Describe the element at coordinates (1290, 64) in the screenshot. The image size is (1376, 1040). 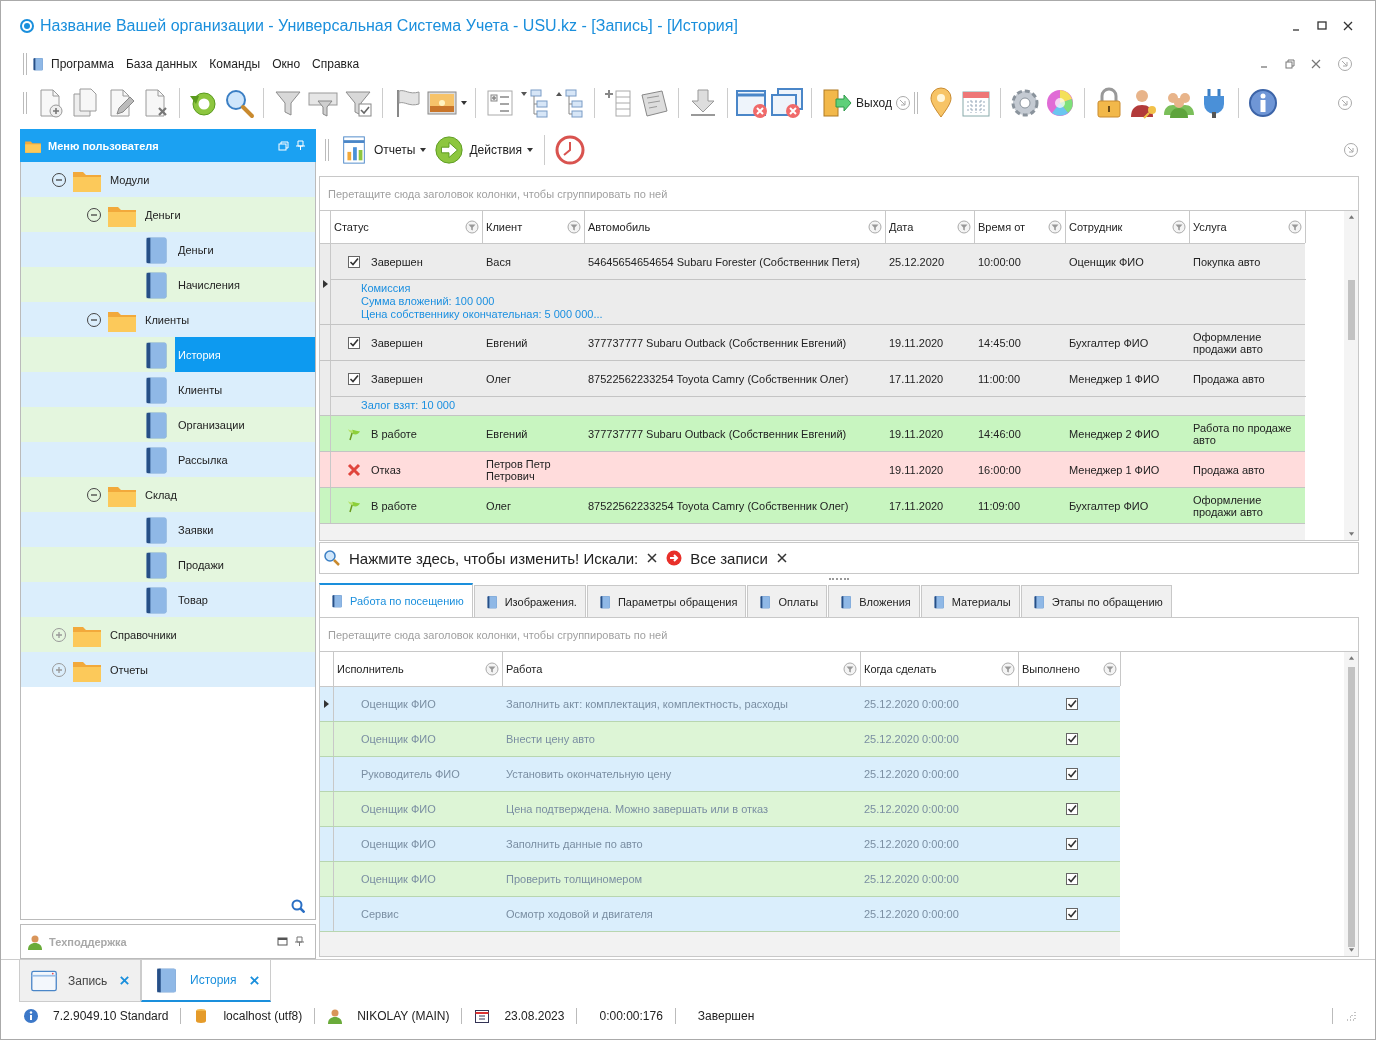
I see `restore-icon` at that location.